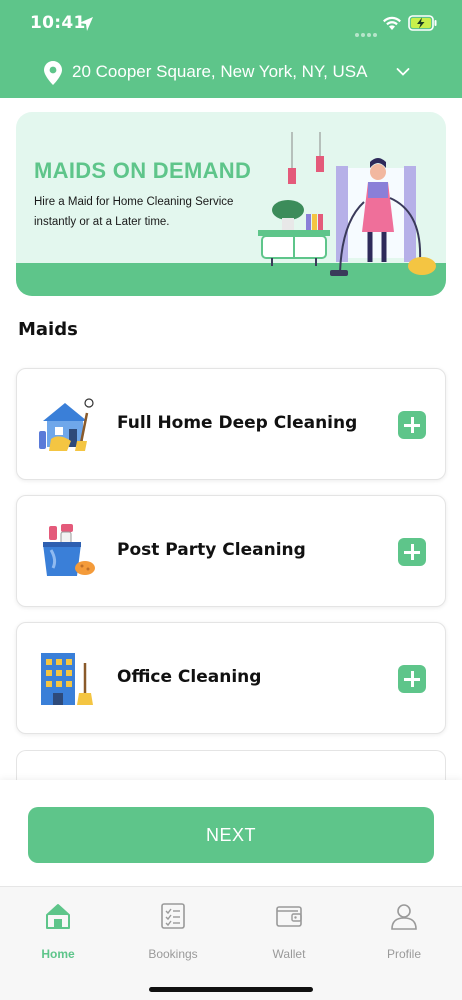  Describe the element at coordinates (143, 170) in the screenshot. I see `banner-title: MAIDS ON DEMAND` at that location.